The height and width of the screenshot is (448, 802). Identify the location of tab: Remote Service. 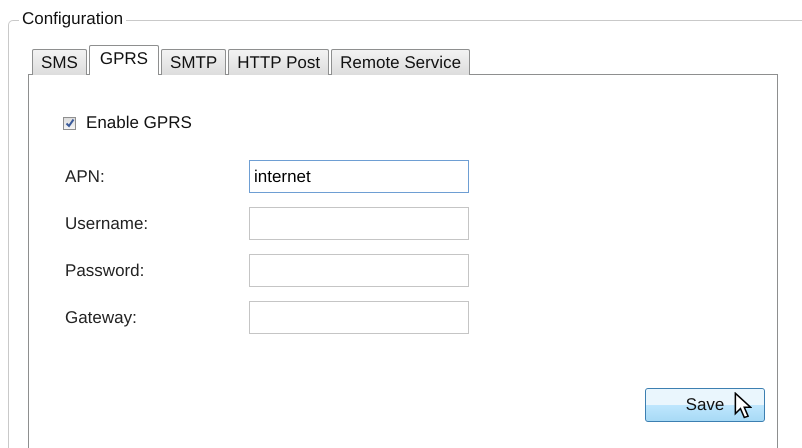
(400, 62).